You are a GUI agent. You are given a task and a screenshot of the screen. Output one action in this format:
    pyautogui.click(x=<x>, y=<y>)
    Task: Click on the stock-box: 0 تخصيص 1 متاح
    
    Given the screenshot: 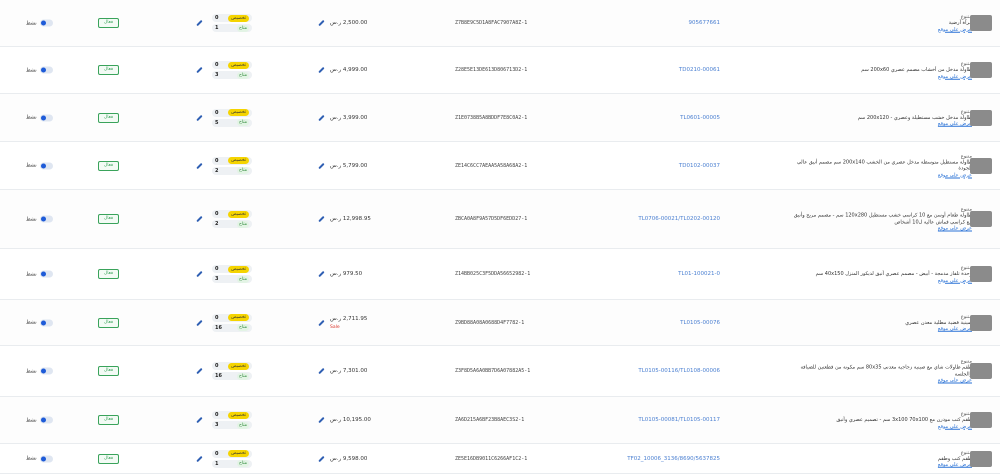 What is the action you would take?
    pyautogui.click(x=232, y=459)
    